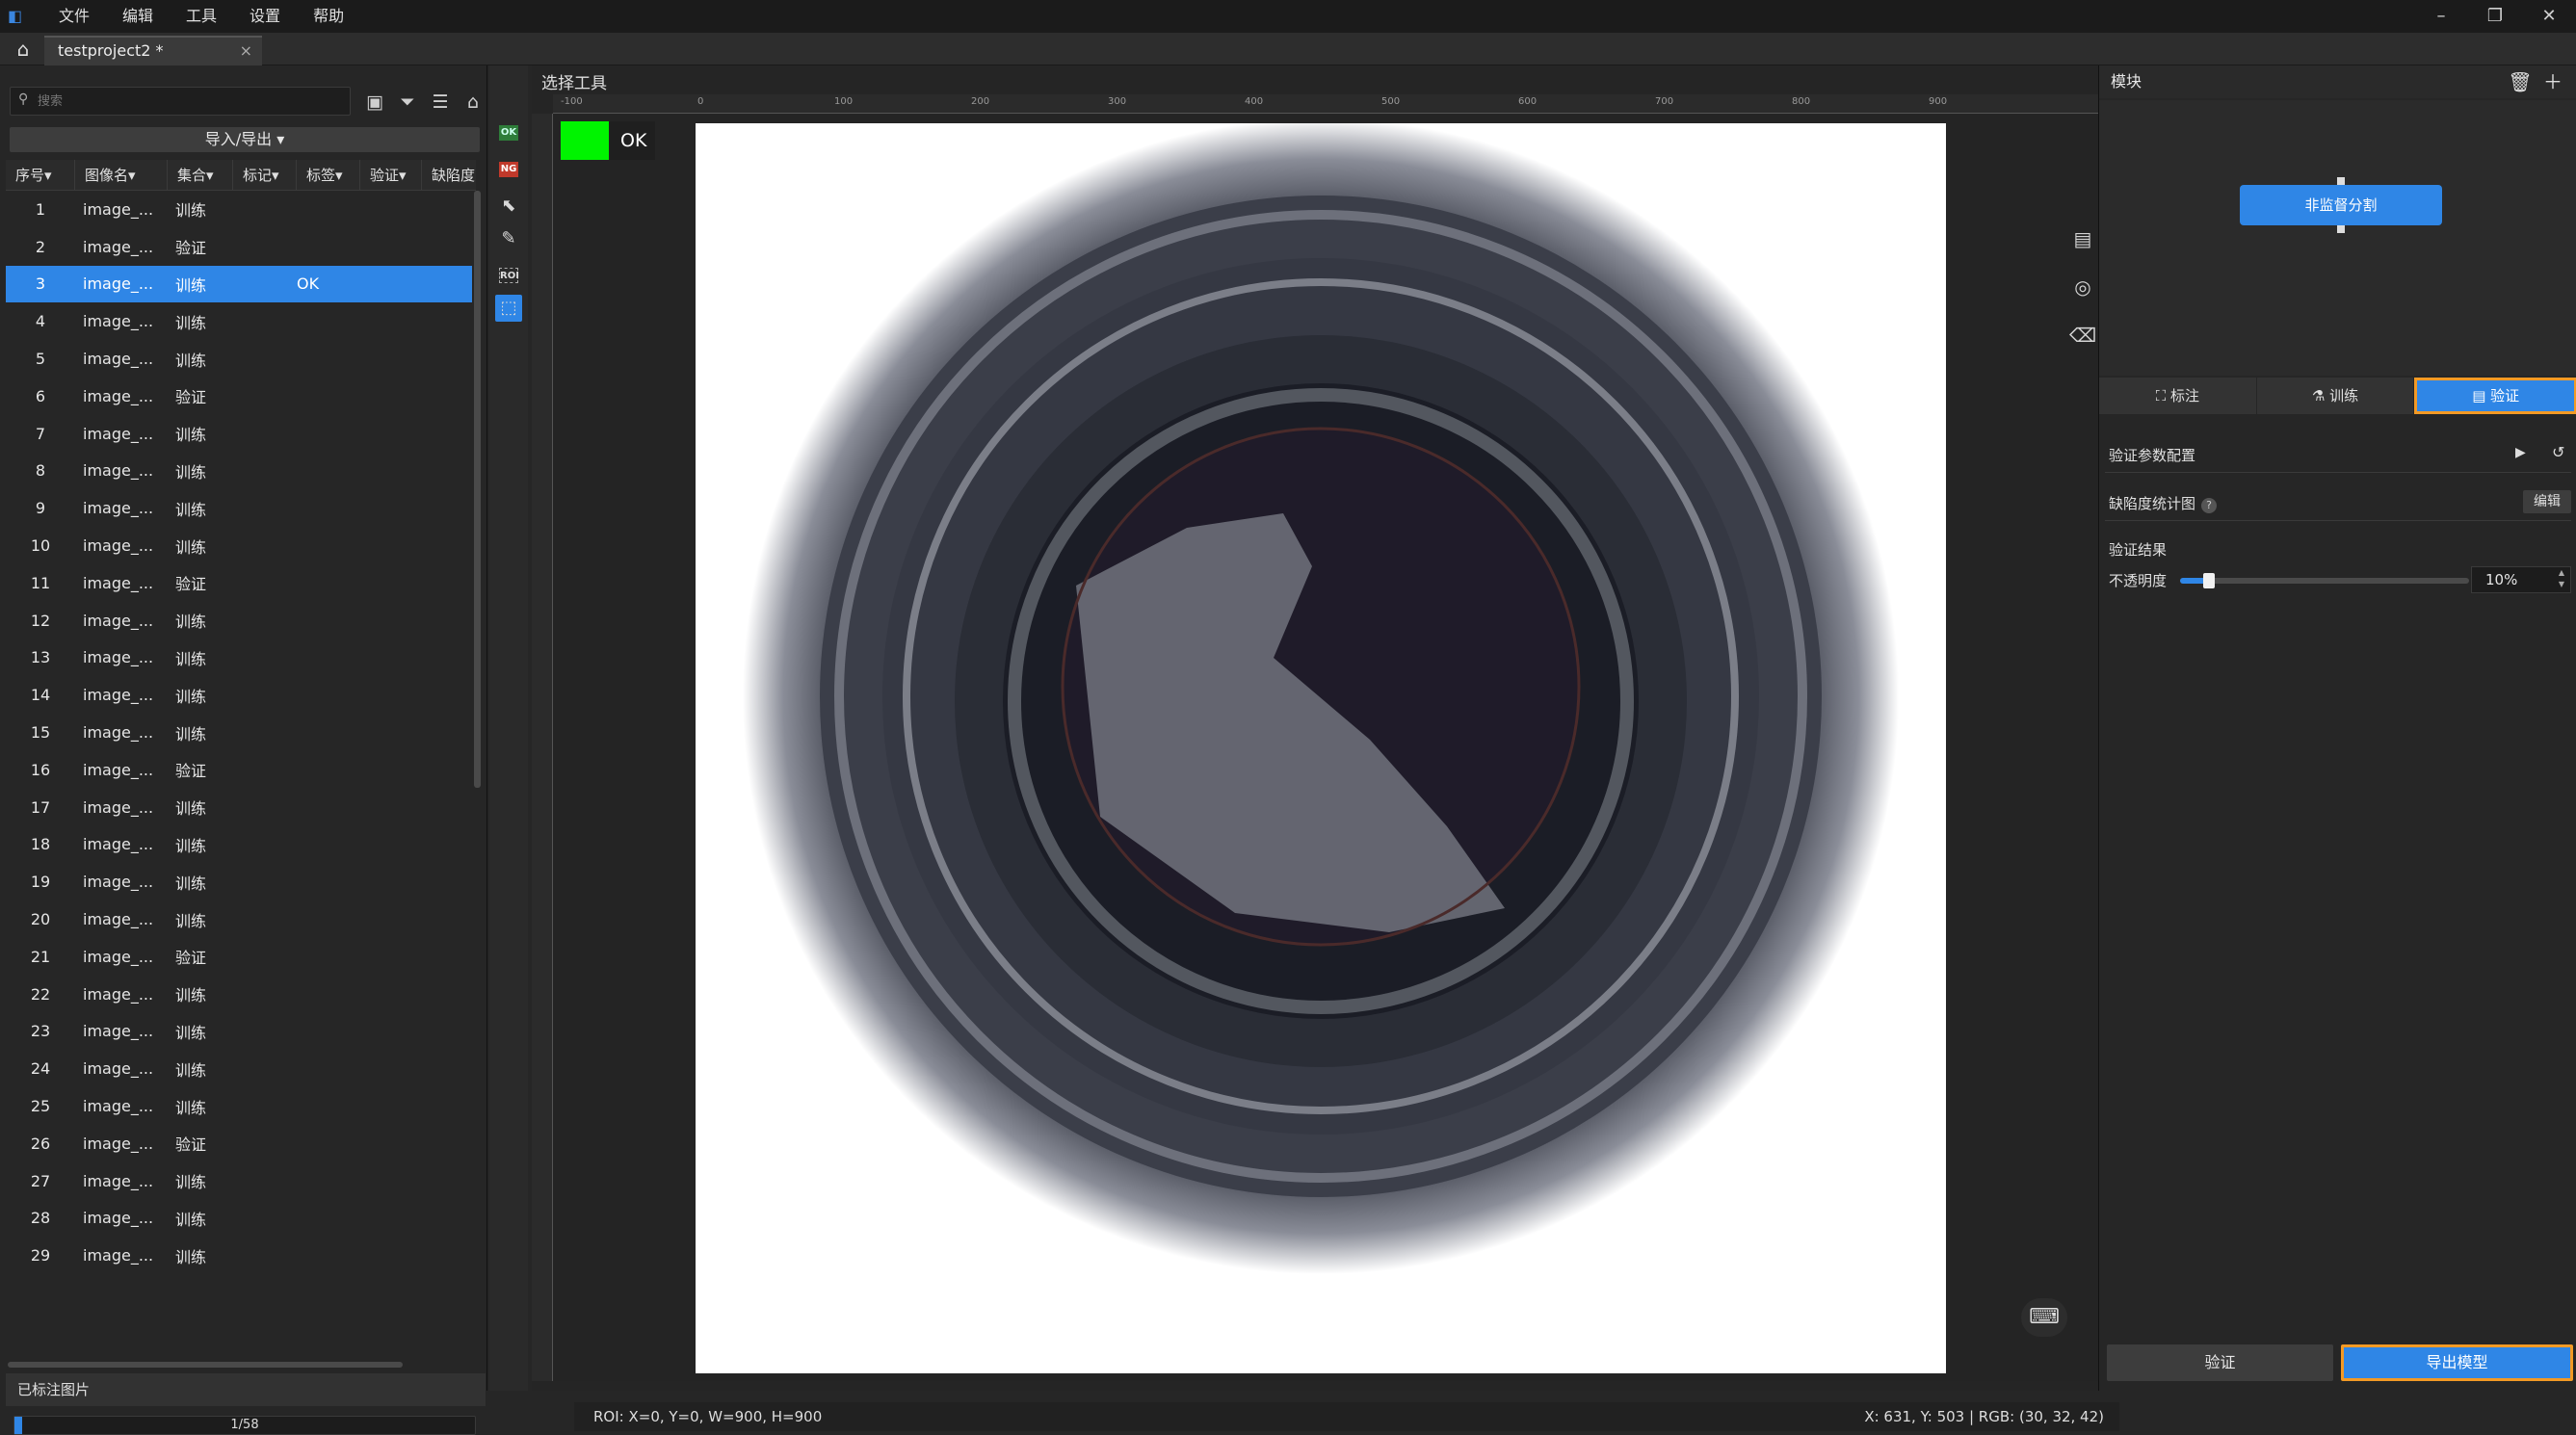 The width and height of the screenshot is (2576, 1435). Describe the element at coordinates (2178, 396) in the screenshot. I see `tab-label: ⛶ 标注` at that location.